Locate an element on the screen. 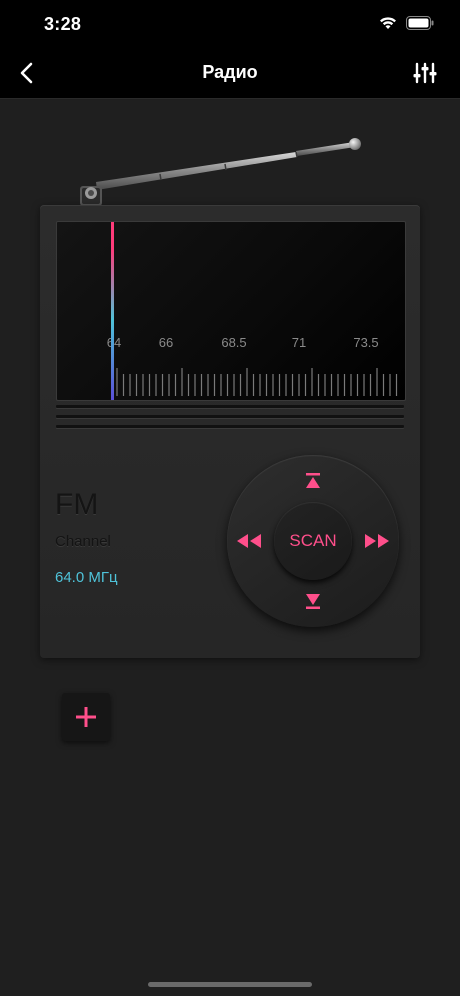 This screenshot has width=460, height=996. fast-forward-icon is located at coordinates (377, 541).